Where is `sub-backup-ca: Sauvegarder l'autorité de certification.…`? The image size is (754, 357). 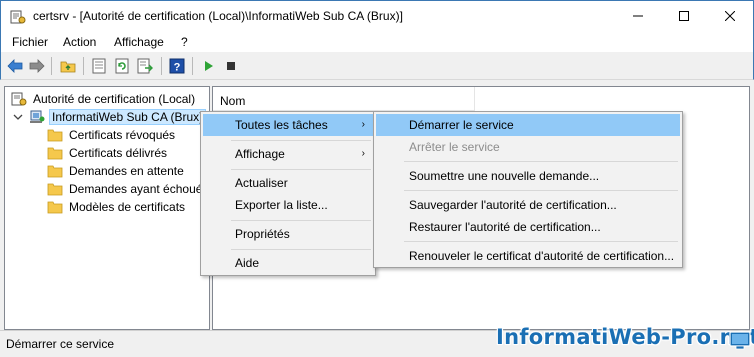
sub-backup-ca: Sauvegarder l'autorité de certification.… is located at coordinates (528, 205).